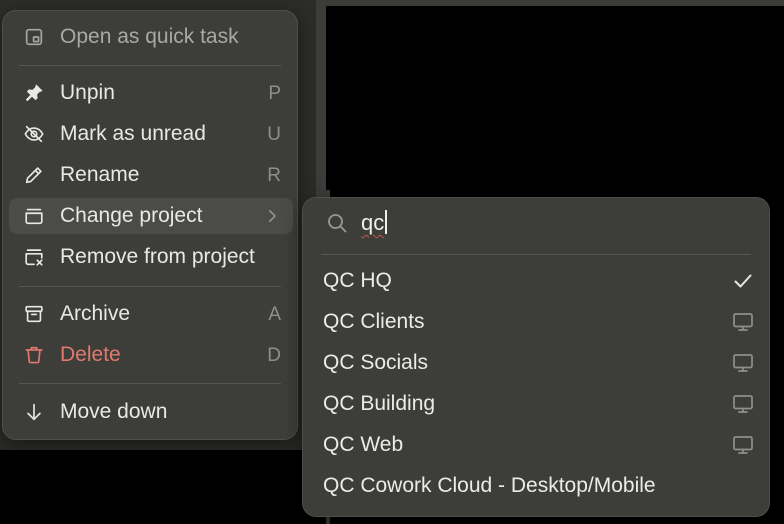 The height and width of the screenshot is (524, 784). Describe the element at coordinates (34, 175) in the screenshot. I see `pencil-icon` at that location.